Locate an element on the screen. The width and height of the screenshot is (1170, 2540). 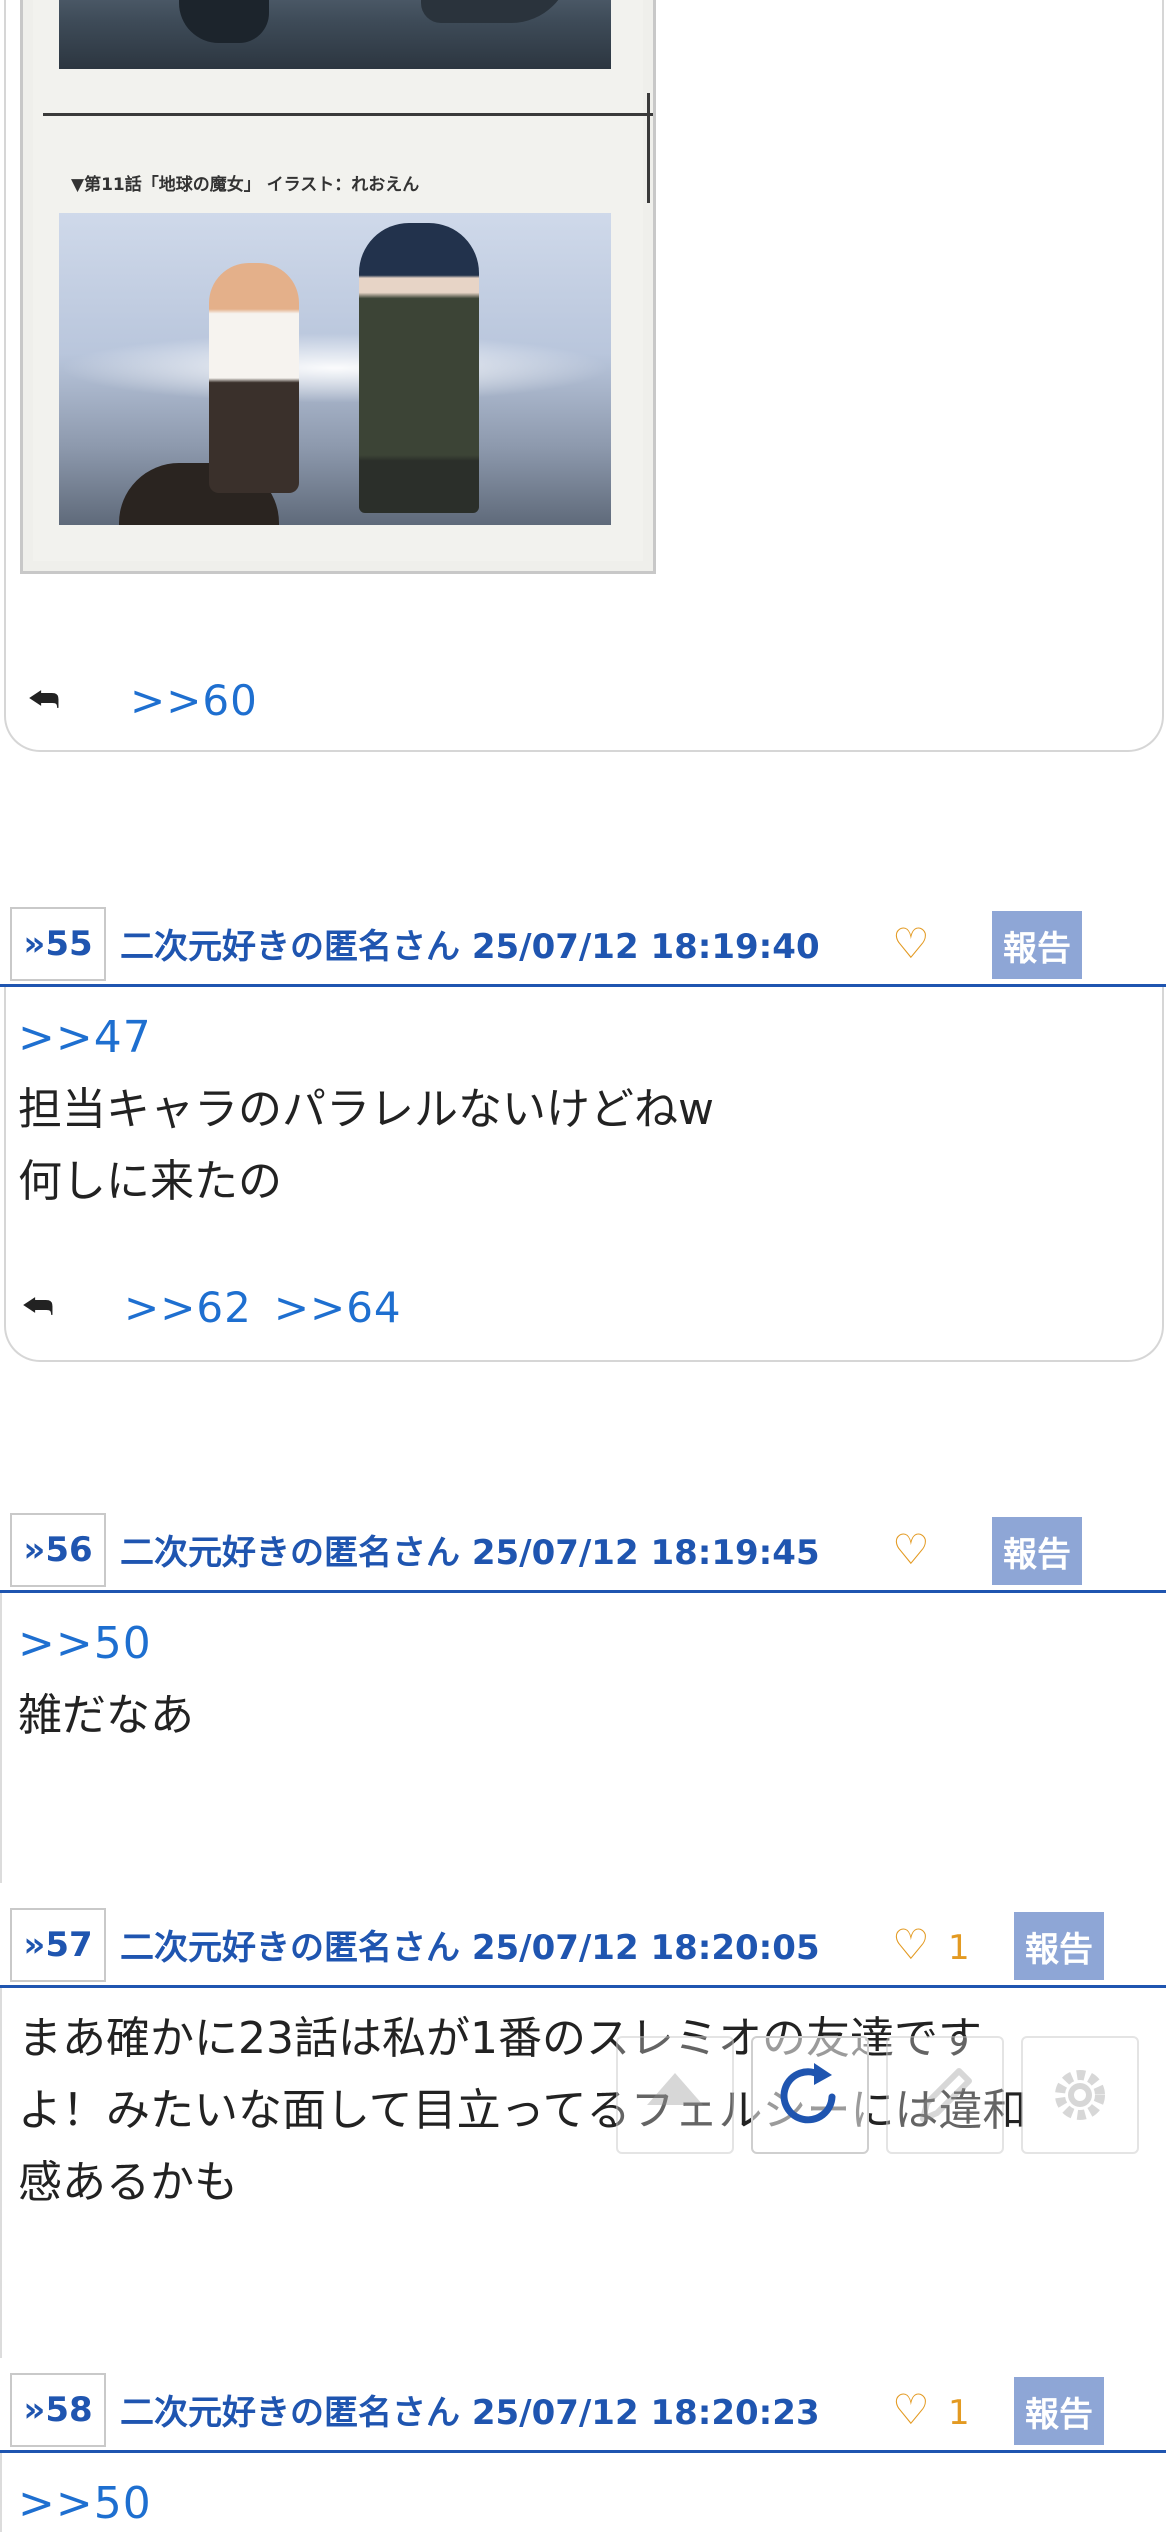
image-canvas: ▼第11話「地球の魔女」 イラスト：れおえん is located at coordinates (343, 280).